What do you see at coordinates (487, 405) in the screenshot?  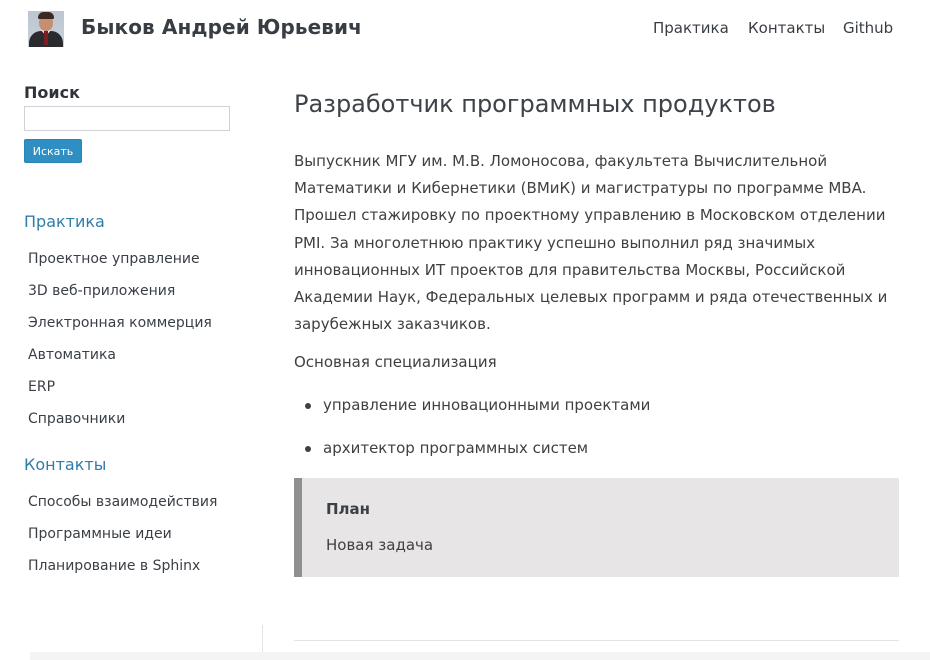 I see `list-item: управление инновационными проектами` at bounding box center [487, 405].